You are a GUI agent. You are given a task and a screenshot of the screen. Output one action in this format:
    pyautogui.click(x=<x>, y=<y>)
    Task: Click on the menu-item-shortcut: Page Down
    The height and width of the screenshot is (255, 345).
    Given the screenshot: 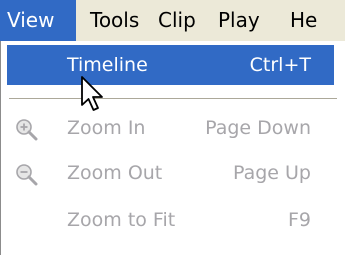 What is the action you would take?
    pyautogui.click(x=258, y=128)
    